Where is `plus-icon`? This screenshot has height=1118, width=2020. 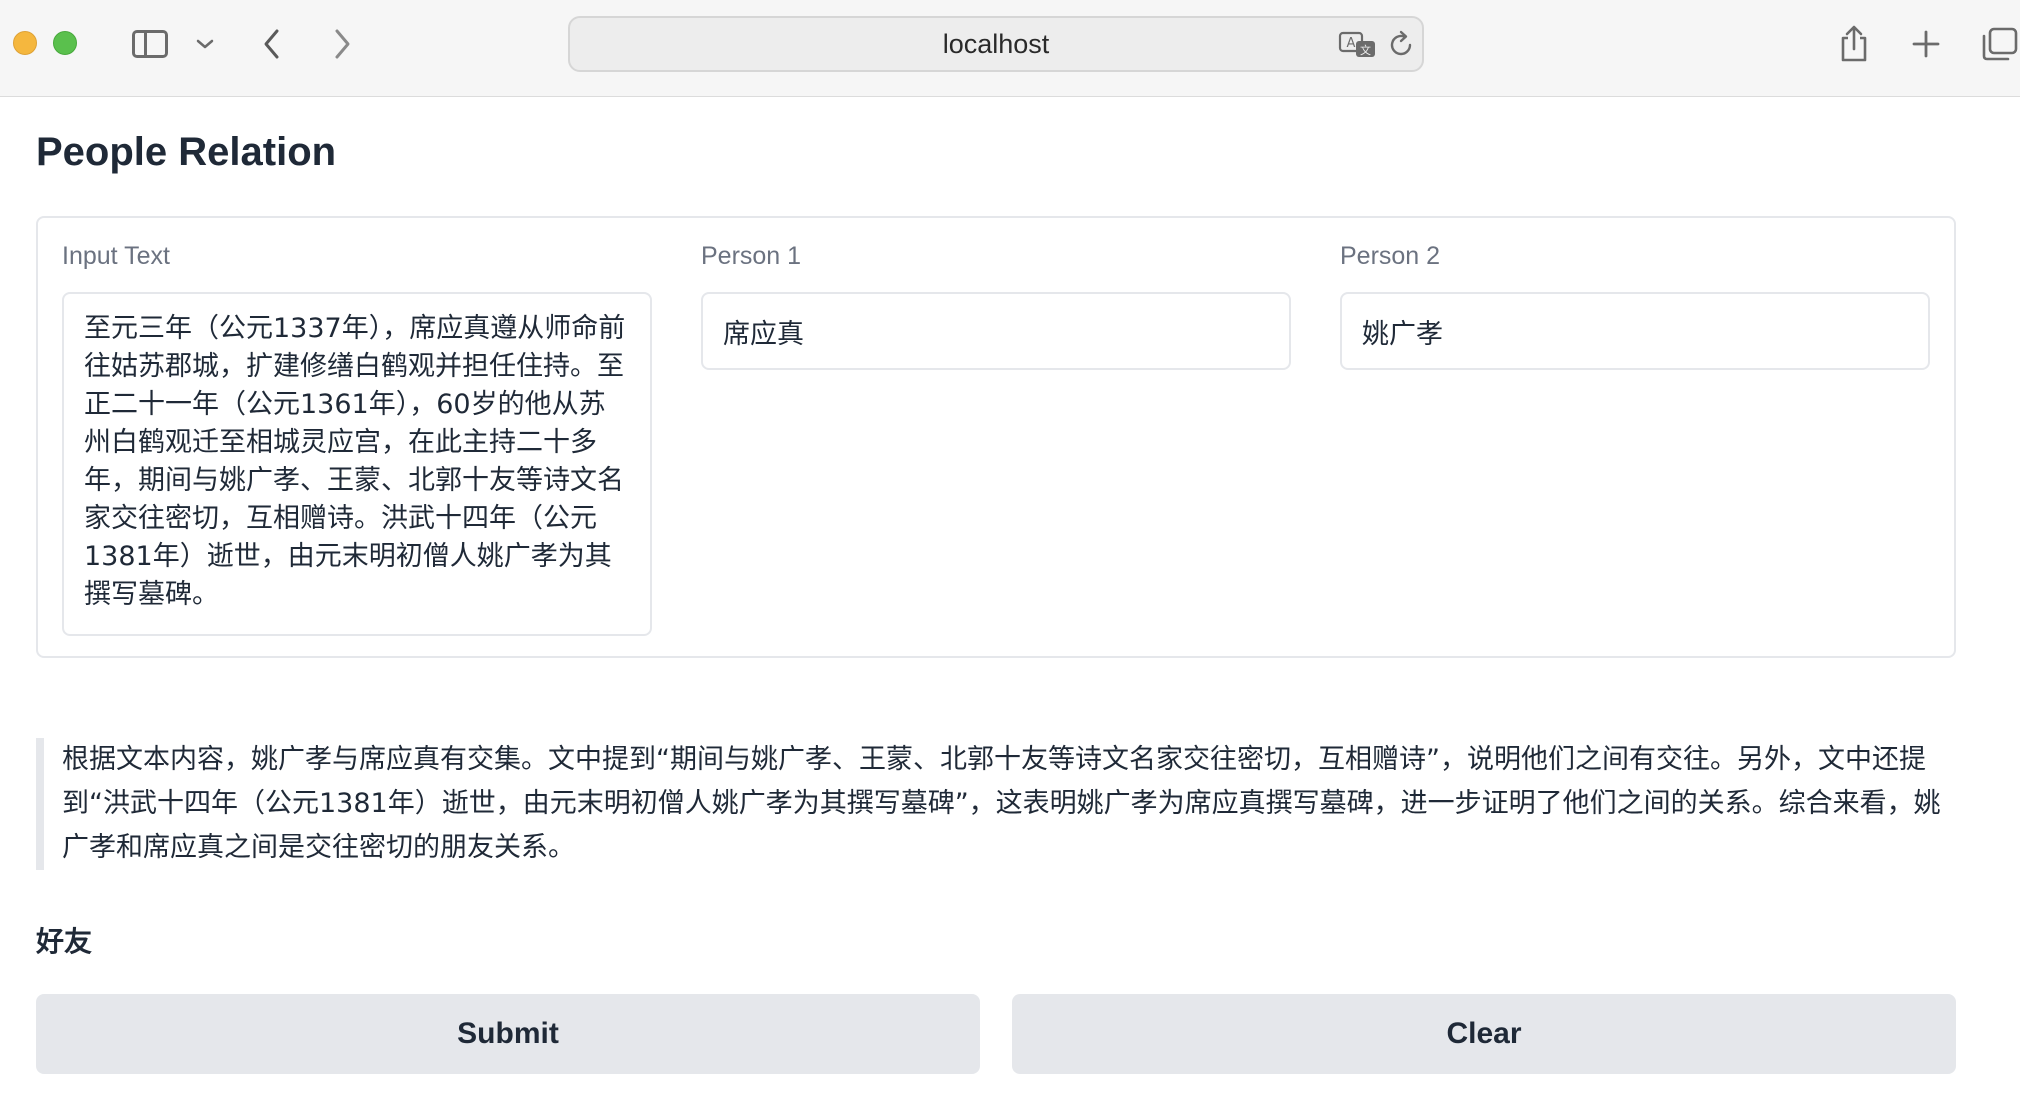 plus-icon is located at coordinates (1926, 44).